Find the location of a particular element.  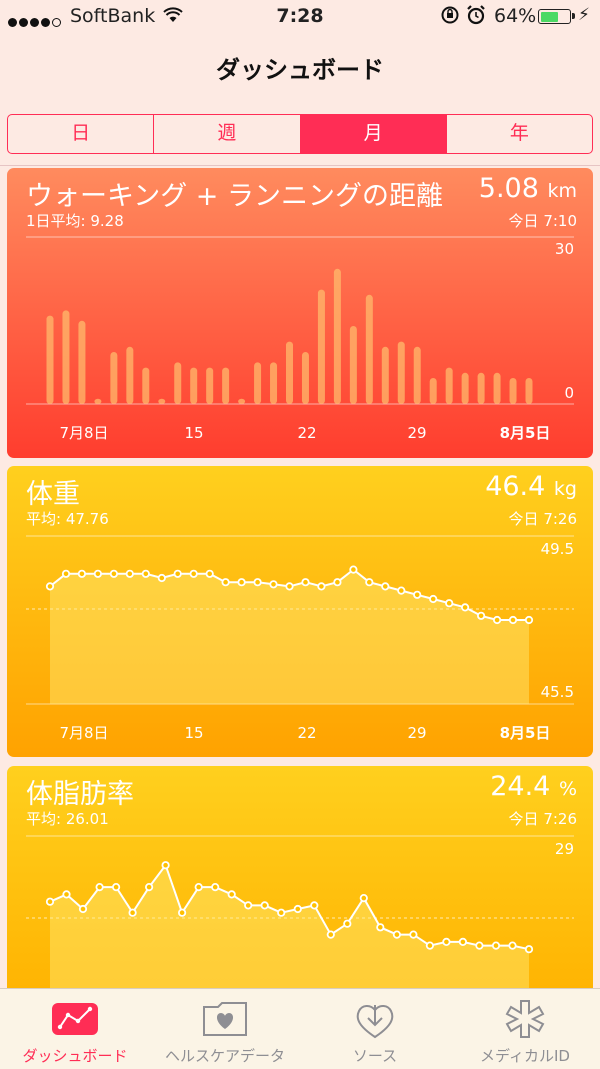

tab-dashboard: ダッシュボード is located at coordinates (75, 1029).